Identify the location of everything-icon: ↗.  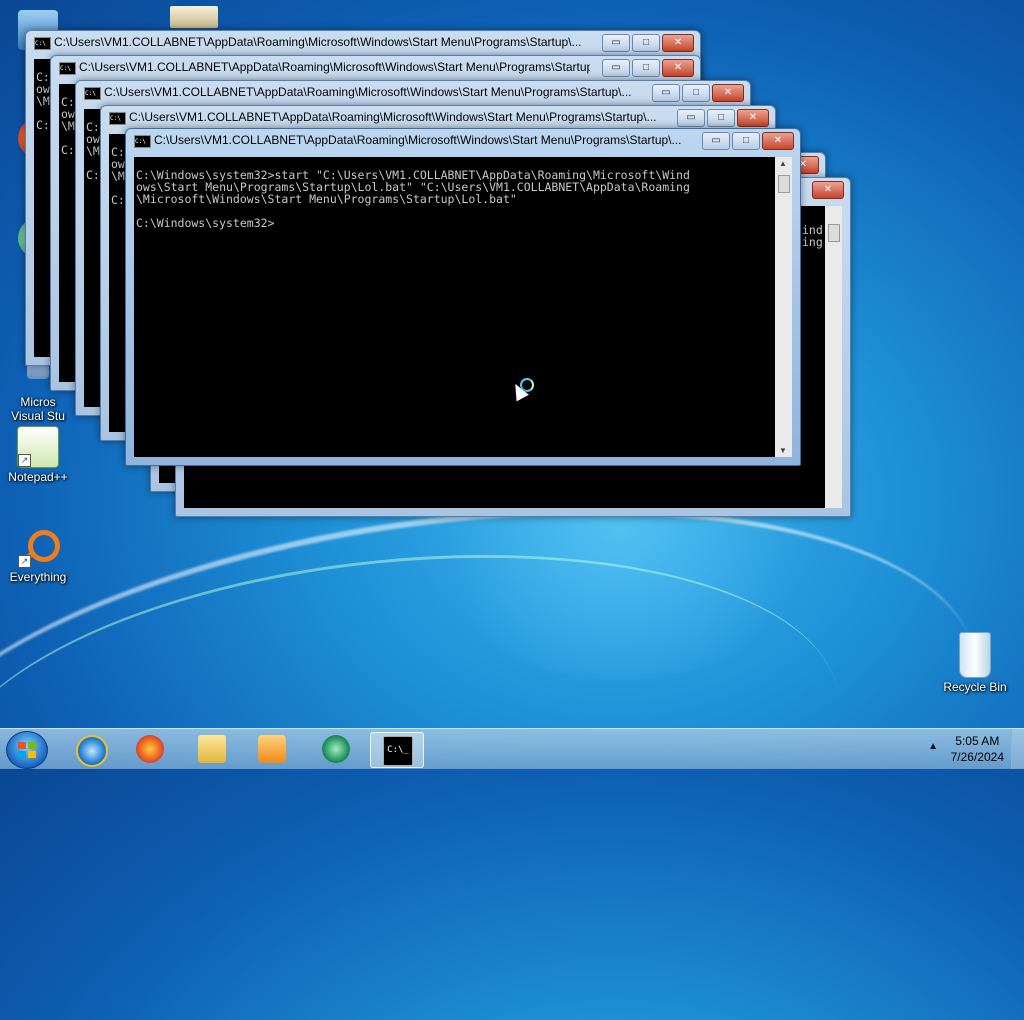
(39, 548).